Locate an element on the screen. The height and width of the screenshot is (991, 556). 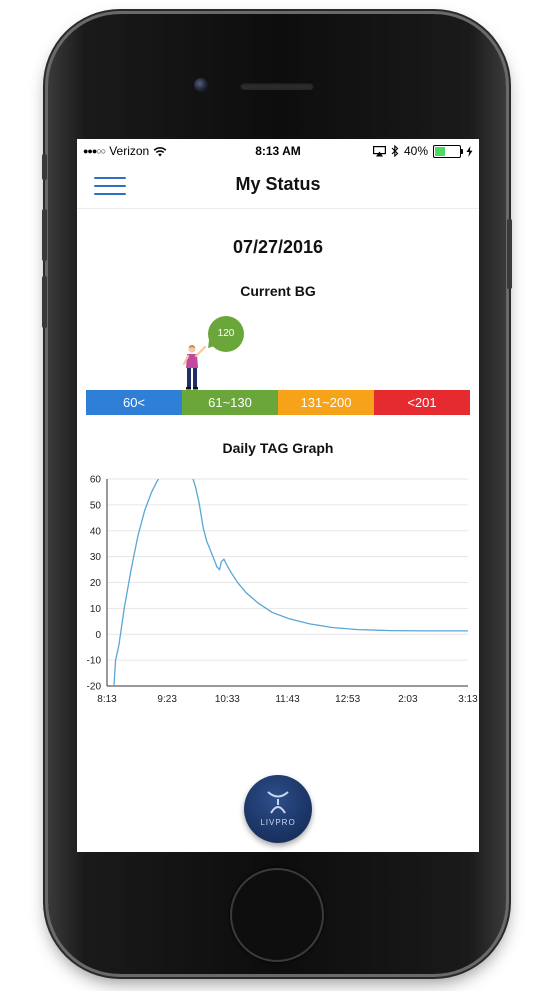
home-button is located at coordinates (277, 915).